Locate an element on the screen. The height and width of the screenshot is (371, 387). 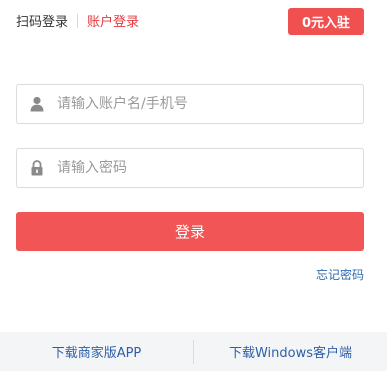
tab-divider is located at coordinates (78, 20).